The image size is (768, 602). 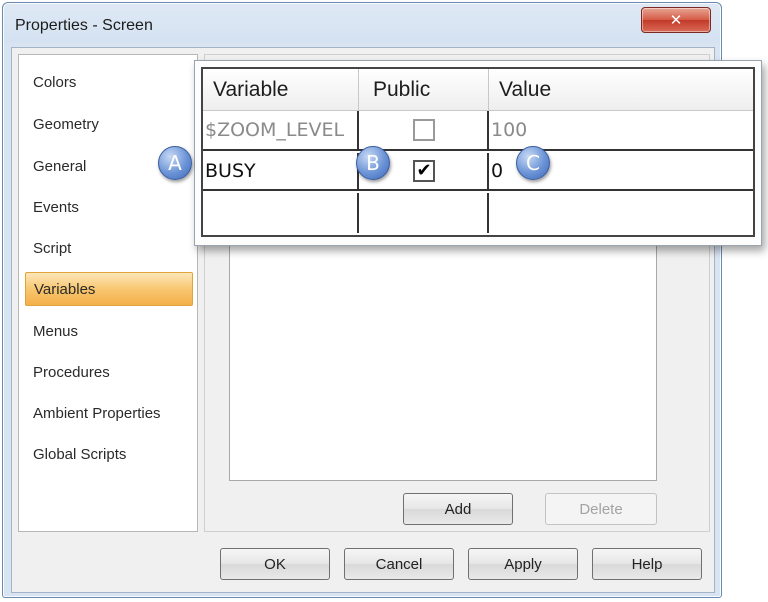 I want to click on nav-item-events: Events, so click(x=109, y=207).